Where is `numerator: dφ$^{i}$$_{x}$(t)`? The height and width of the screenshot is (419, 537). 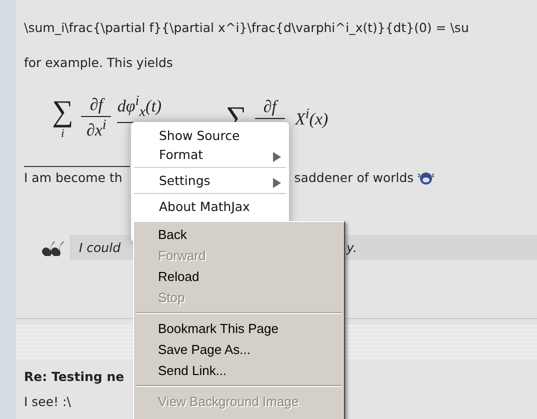 numerator: dφ$^{i}$$_{x}$(t) is located at coordinates (139, 107).